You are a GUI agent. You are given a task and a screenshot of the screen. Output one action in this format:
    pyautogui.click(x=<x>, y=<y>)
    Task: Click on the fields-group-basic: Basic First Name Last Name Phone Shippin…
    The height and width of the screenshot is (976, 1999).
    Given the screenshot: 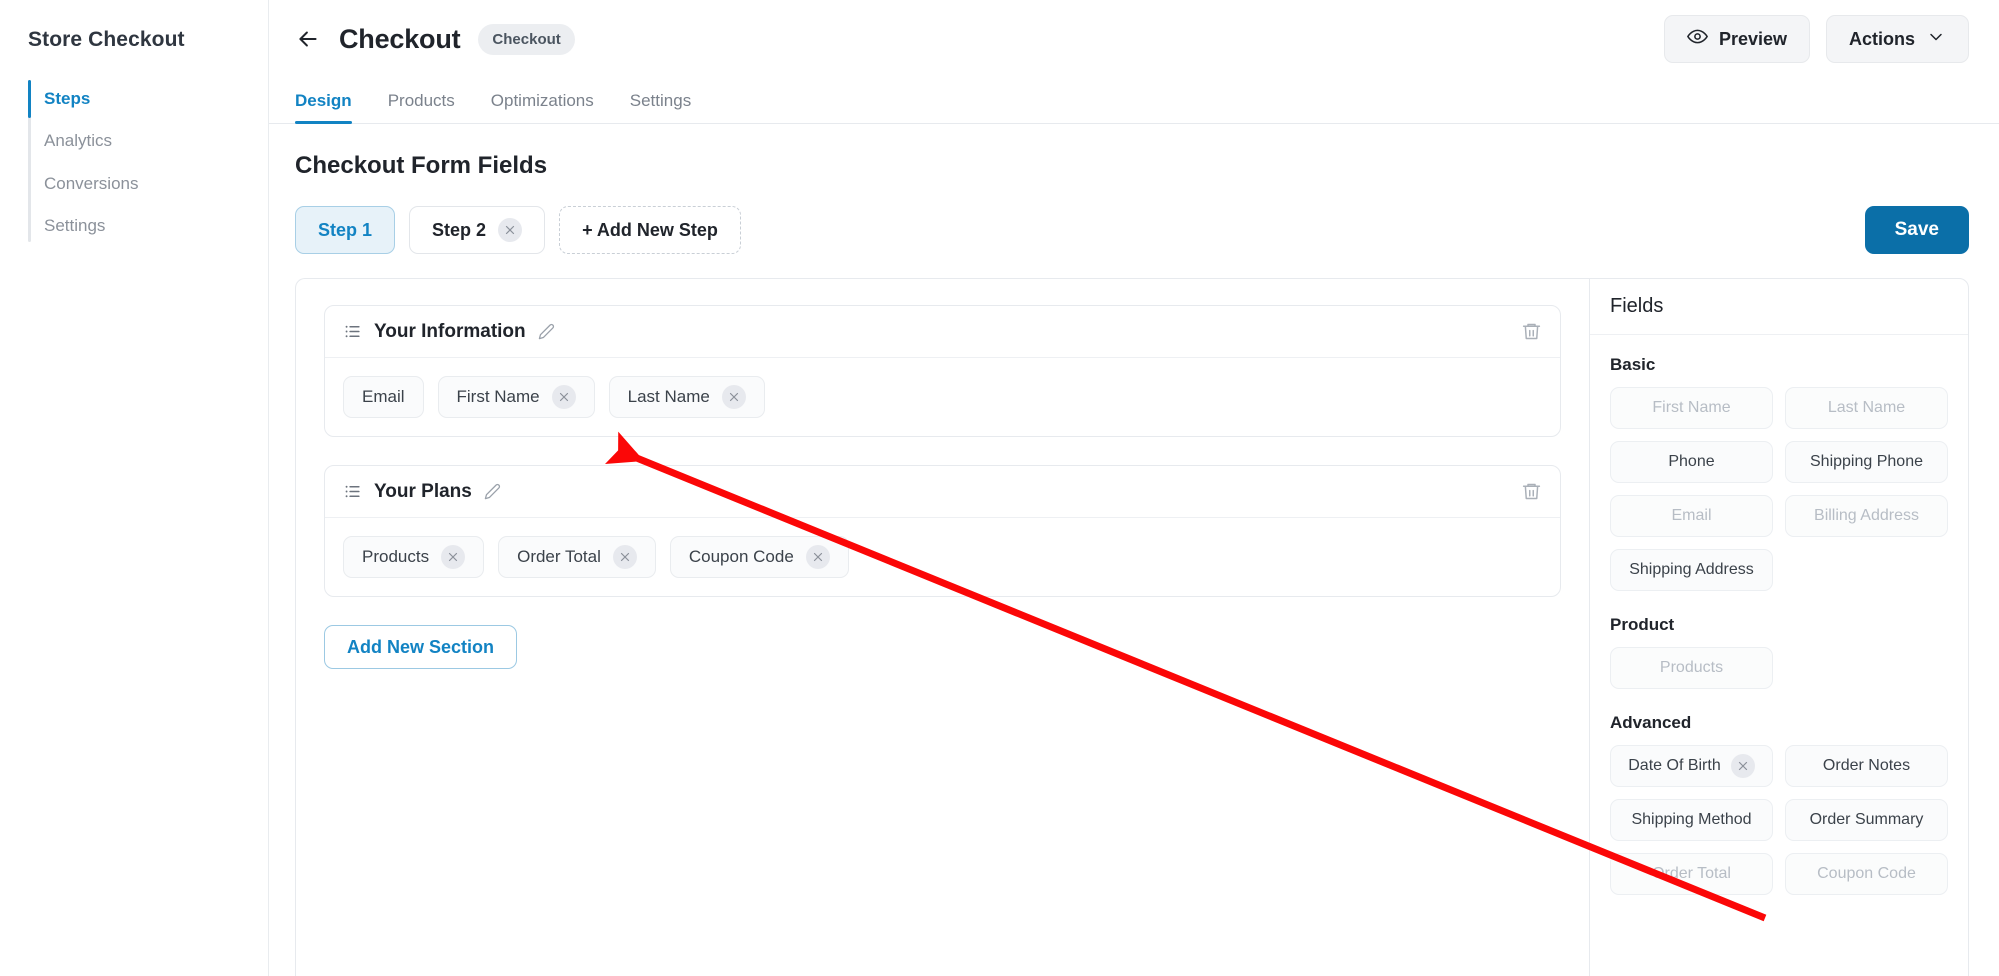 What is the action you would take?
    pyautogui.click(x=1779, y=473)
    